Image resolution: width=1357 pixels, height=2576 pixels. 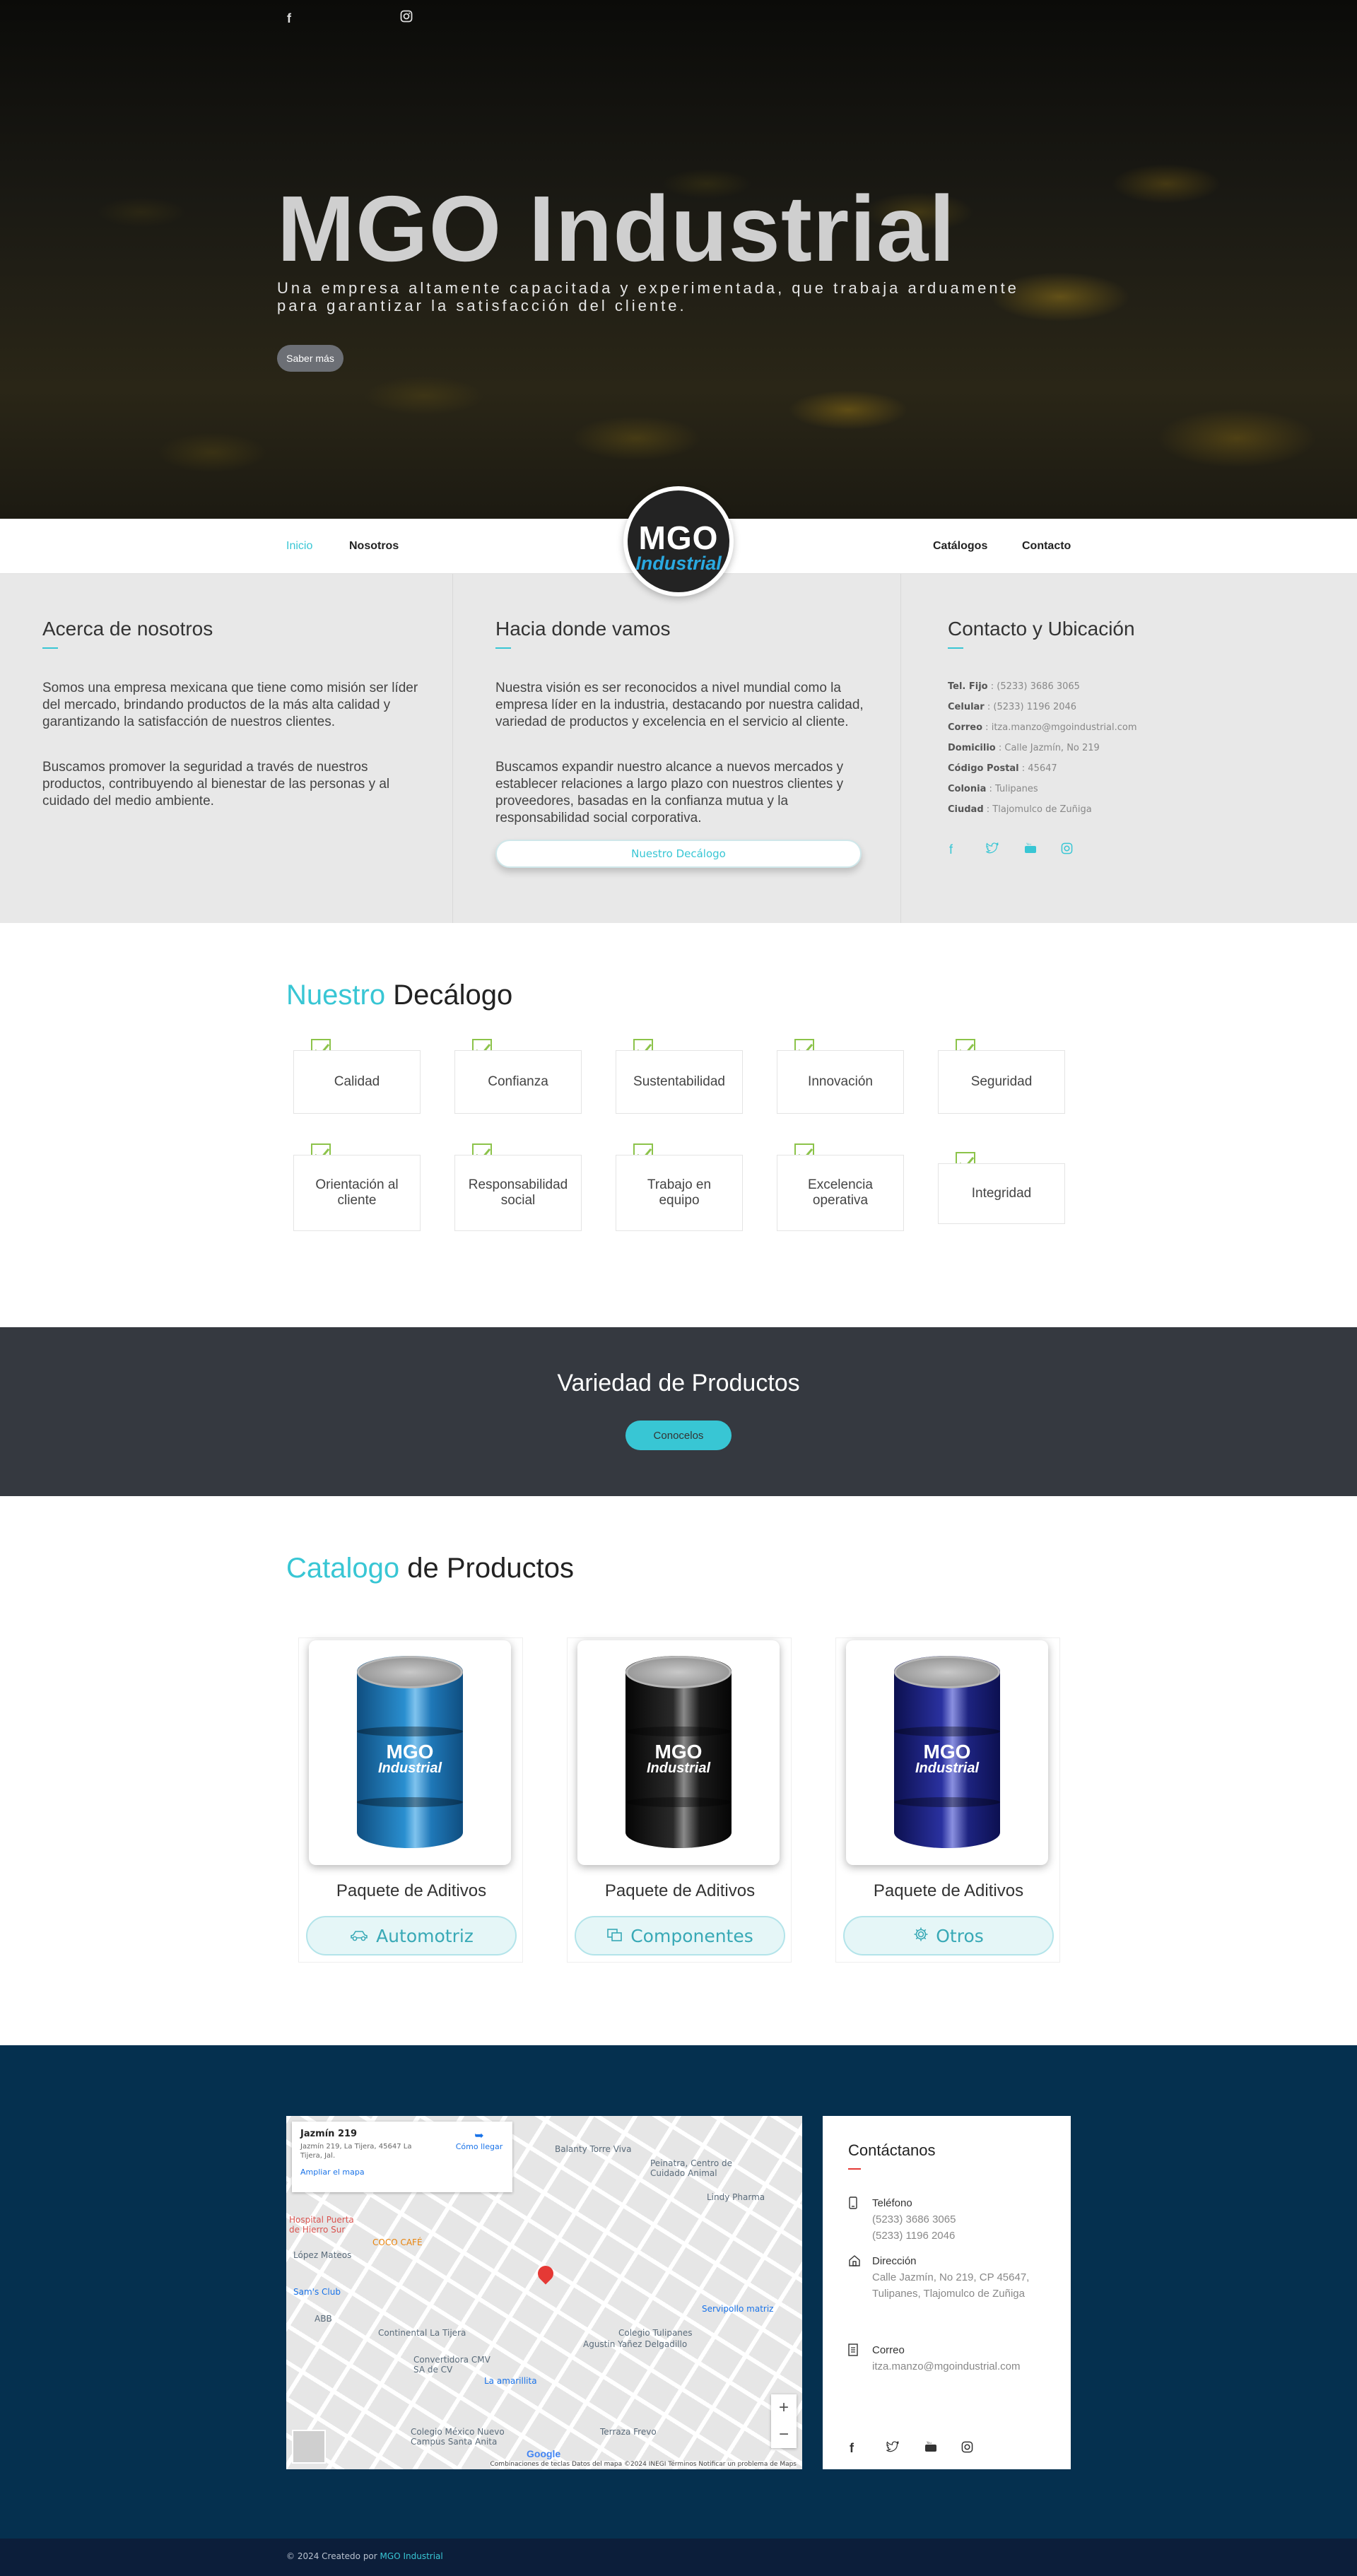 I want to click on map-label: Hospital Puerta de Hierro Sur, so click(x=321, y=2225).